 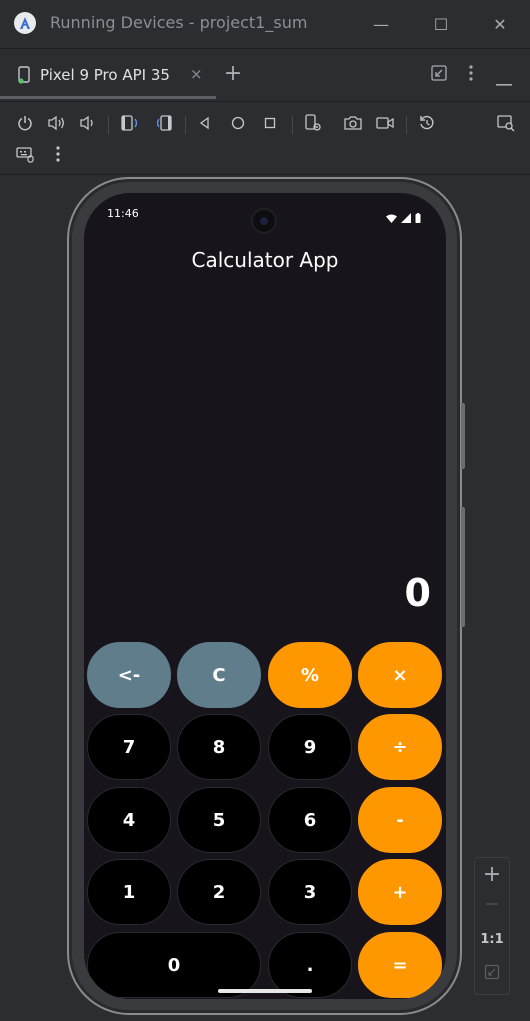 What do you see at coordinates (130, 123) in the screenshot?
I see `rotate-left-icon` at bounding box center [130, 123].